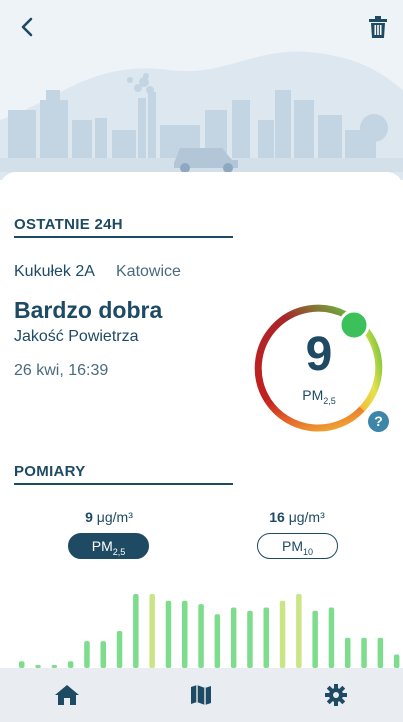 The image size is (403, 722). I want to click on nav-map, so click(201, 695).